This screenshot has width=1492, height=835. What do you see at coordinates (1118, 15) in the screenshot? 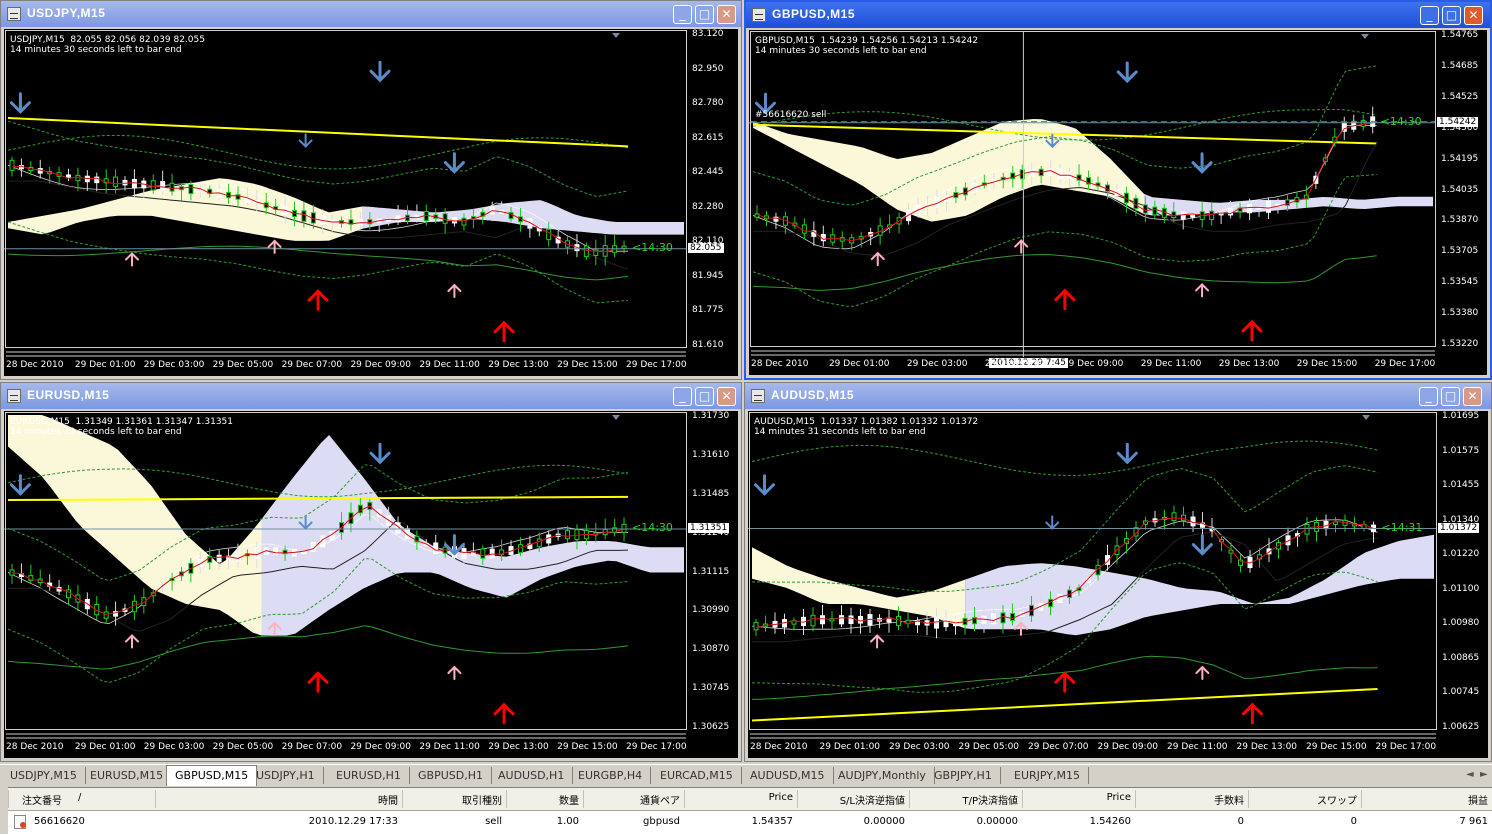
I see `window-titlebar: GBPUSD,M15 _ □ ✕` at bounding box center [1118, 15].